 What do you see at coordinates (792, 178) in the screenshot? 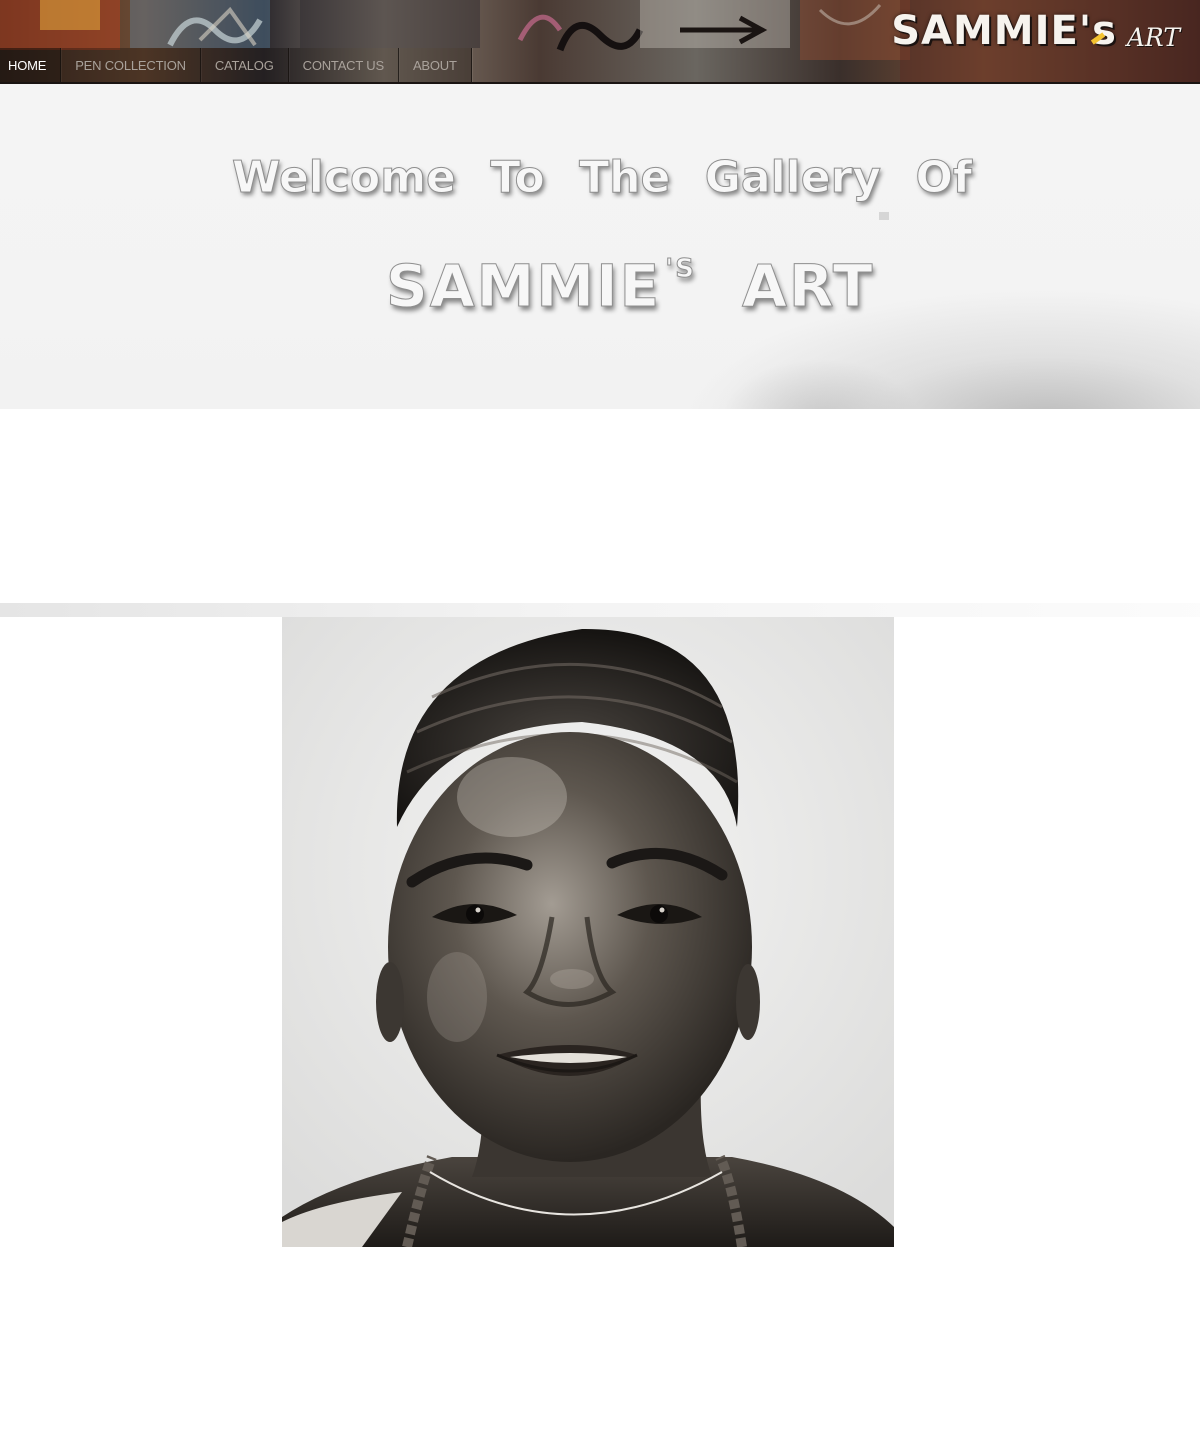
I see `welcome-word: Gallery` at bounding box center [792, 178].